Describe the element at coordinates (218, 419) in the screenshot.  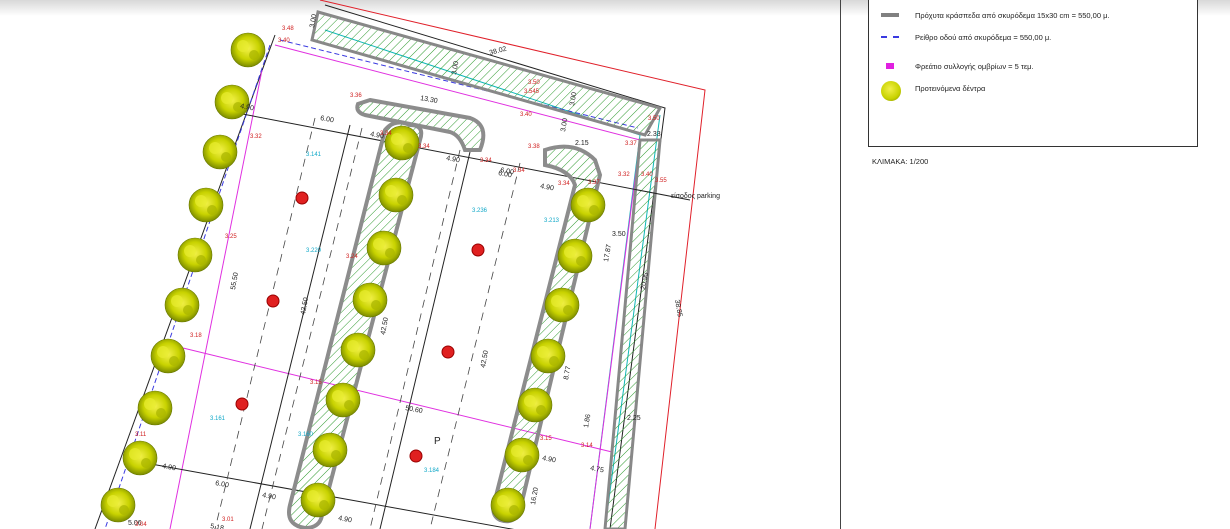
I see `cyan-mark-label: 3.161` at that location.